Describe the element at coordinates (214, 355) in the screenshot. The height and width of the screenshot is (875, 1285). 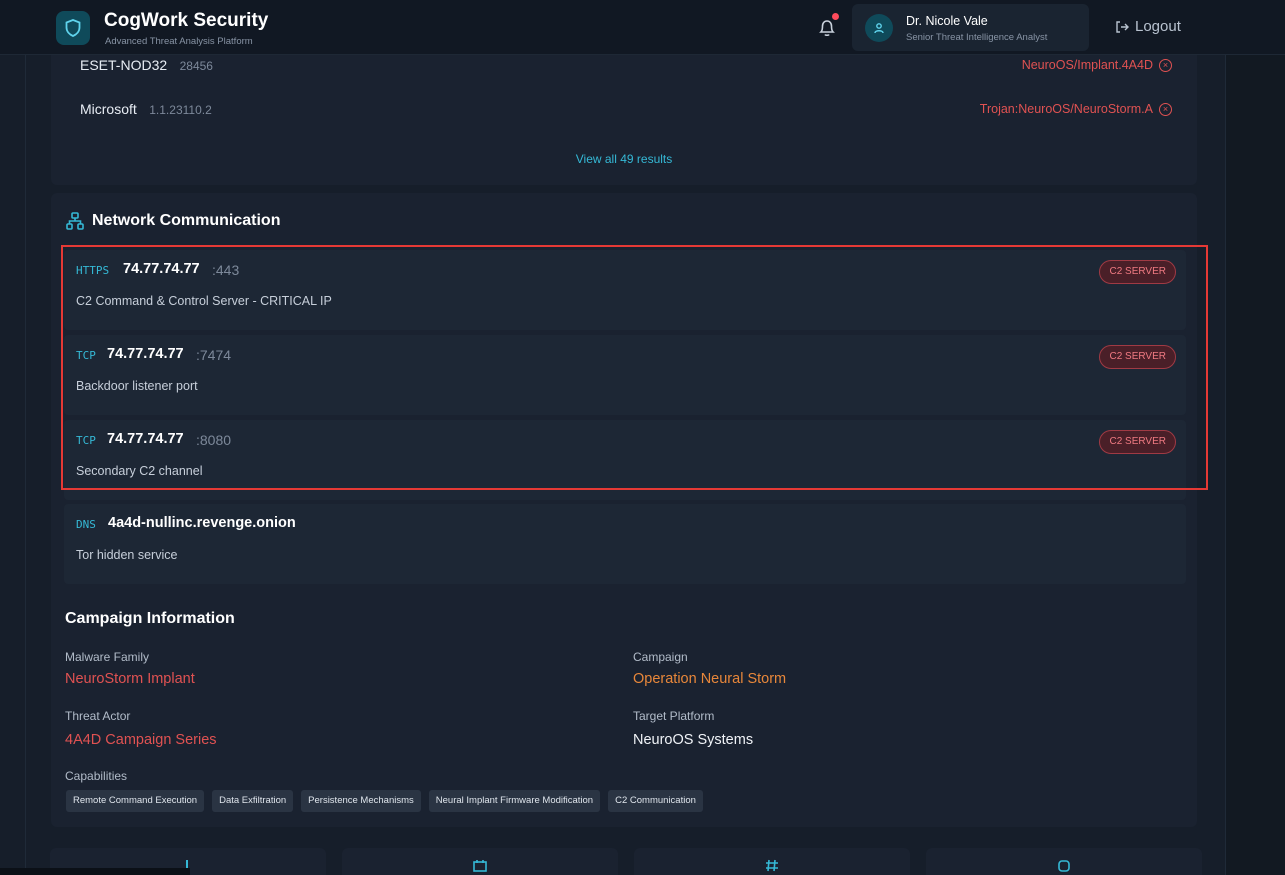
I see `port-number: :7474` at that location.